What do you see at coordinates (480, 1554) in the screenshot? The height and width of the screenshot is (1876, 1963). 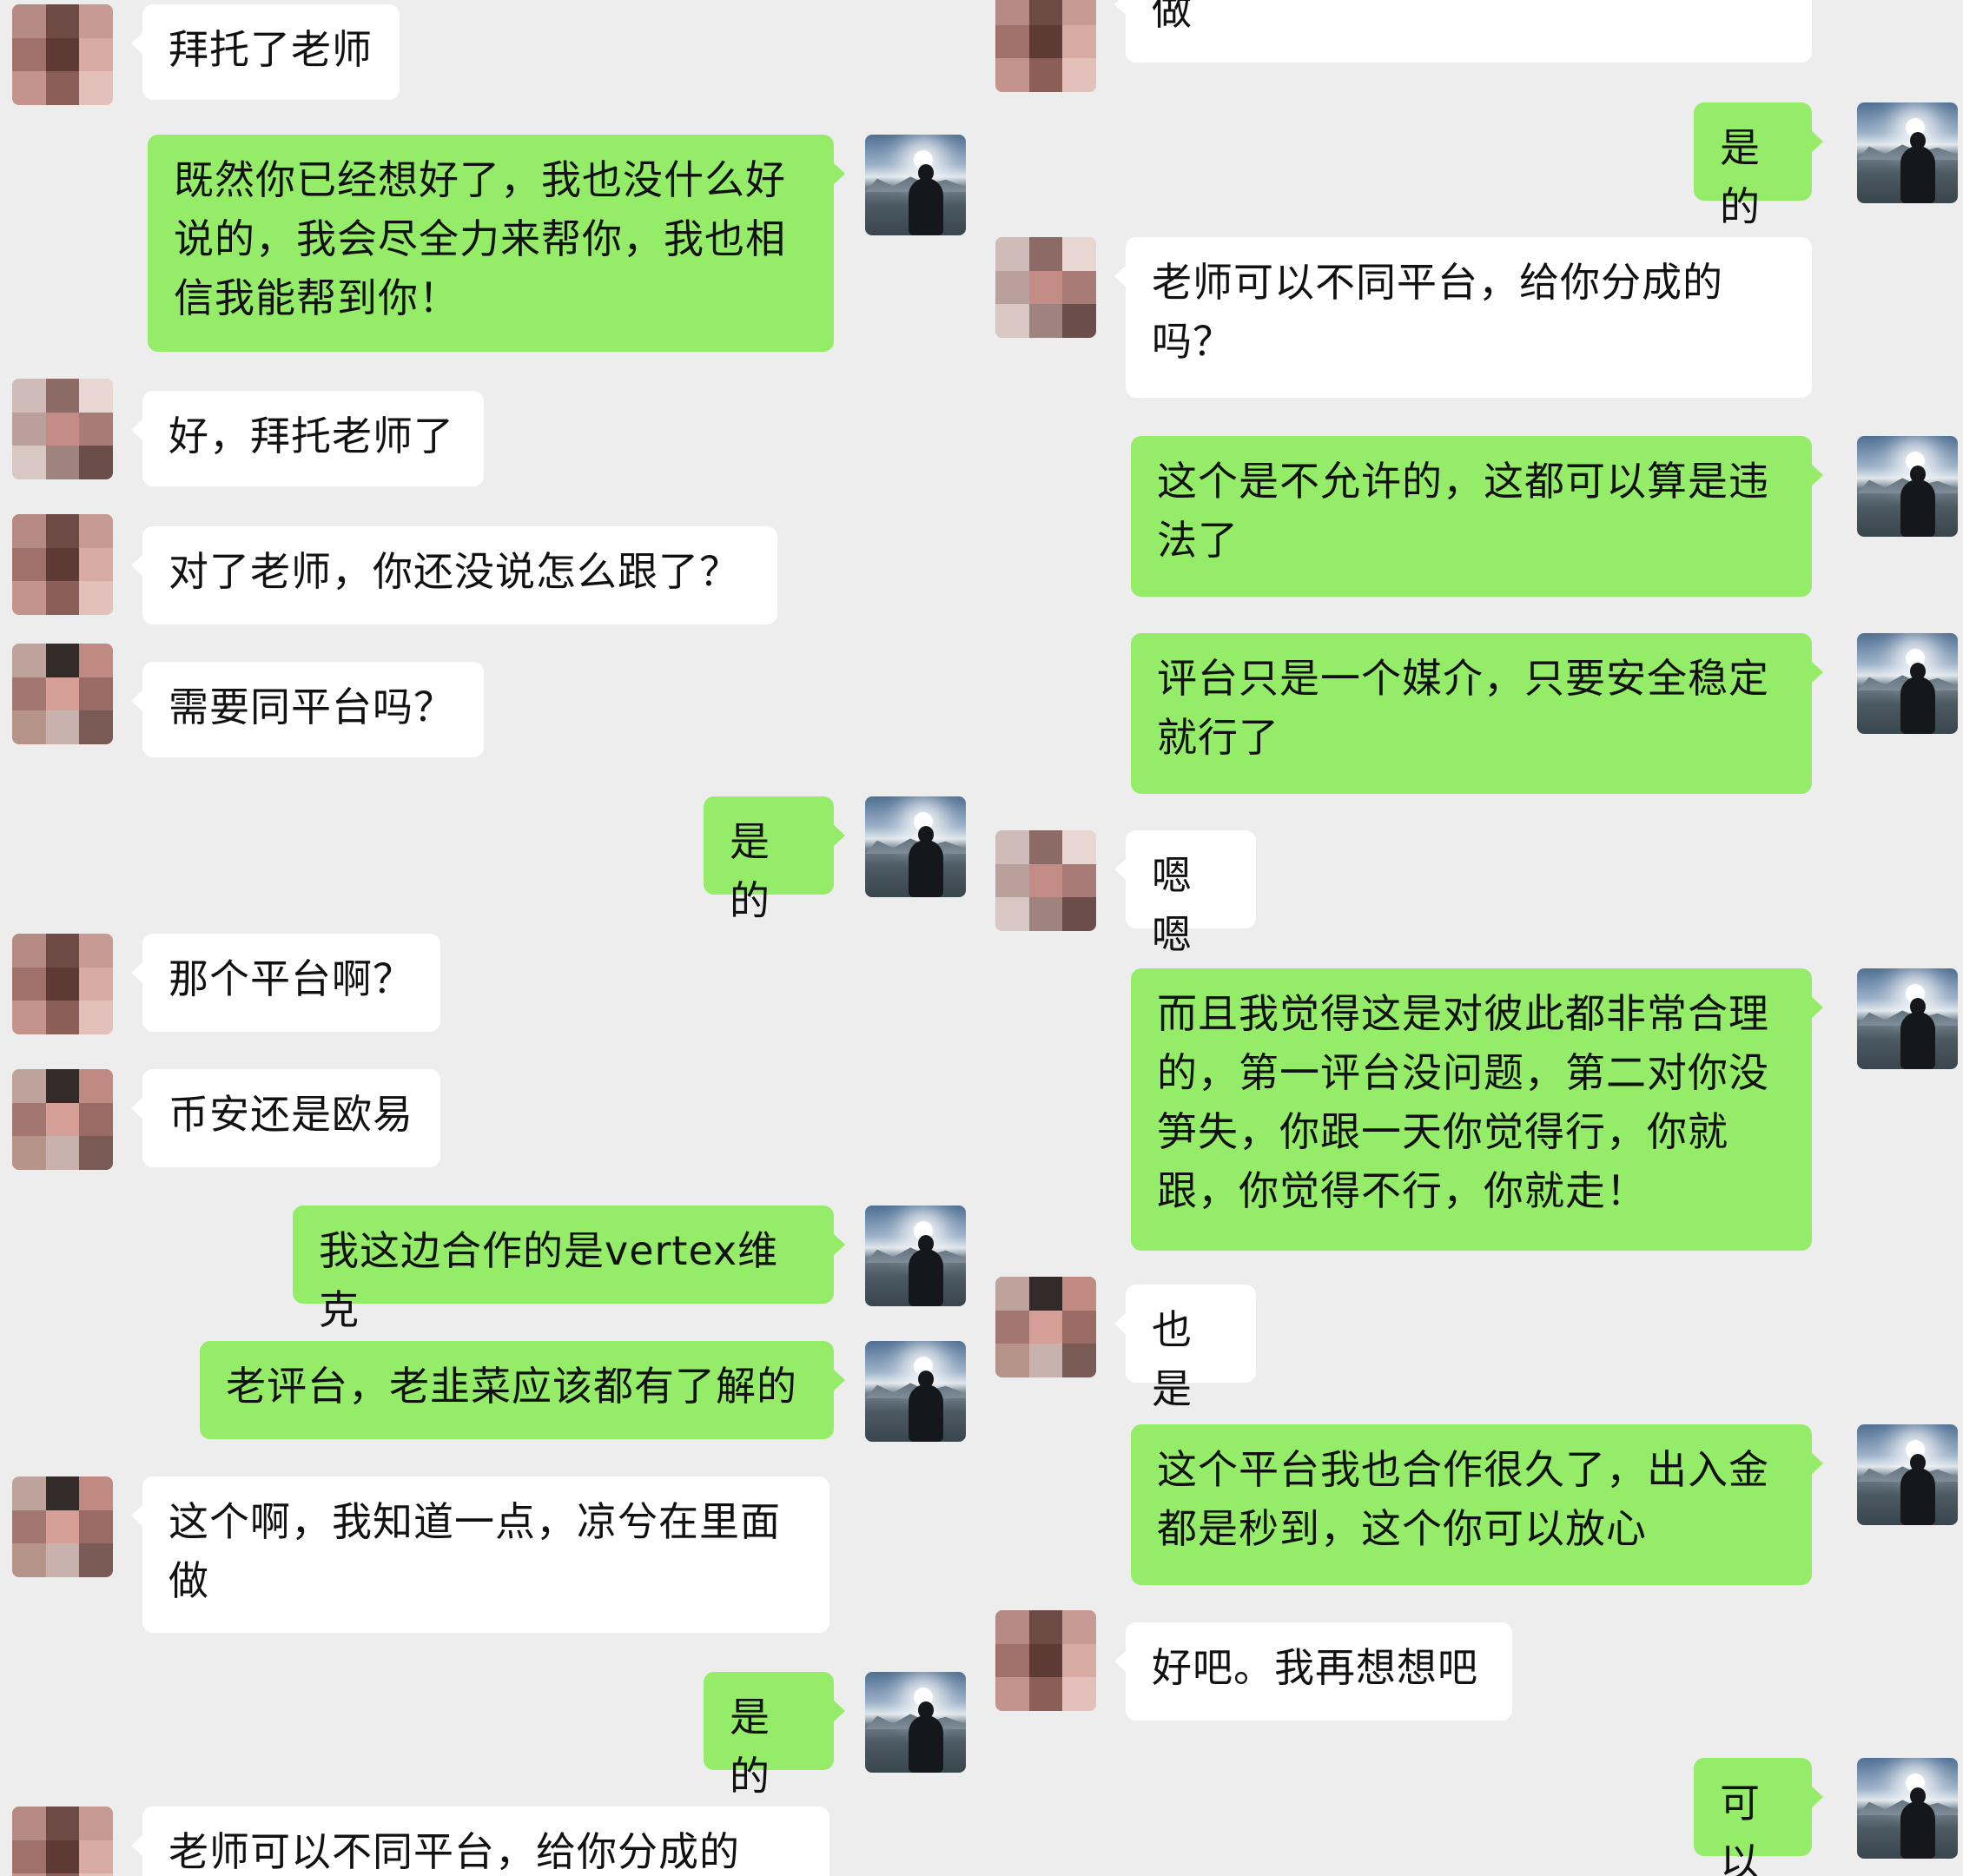 I see `incoming-message-bubble: 这个啊，我知道一点，凉兮在里面 做` at bounding box center [480, 1554].